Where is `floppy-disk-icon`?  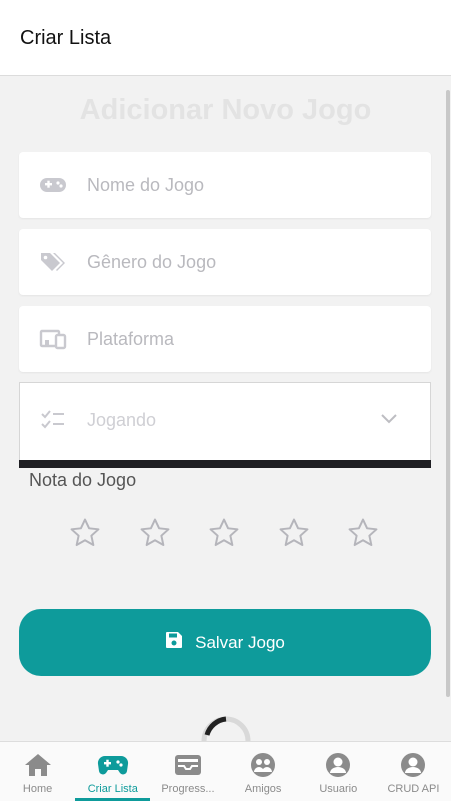
floppy-disk-icon is located at coordinates (174, 642).